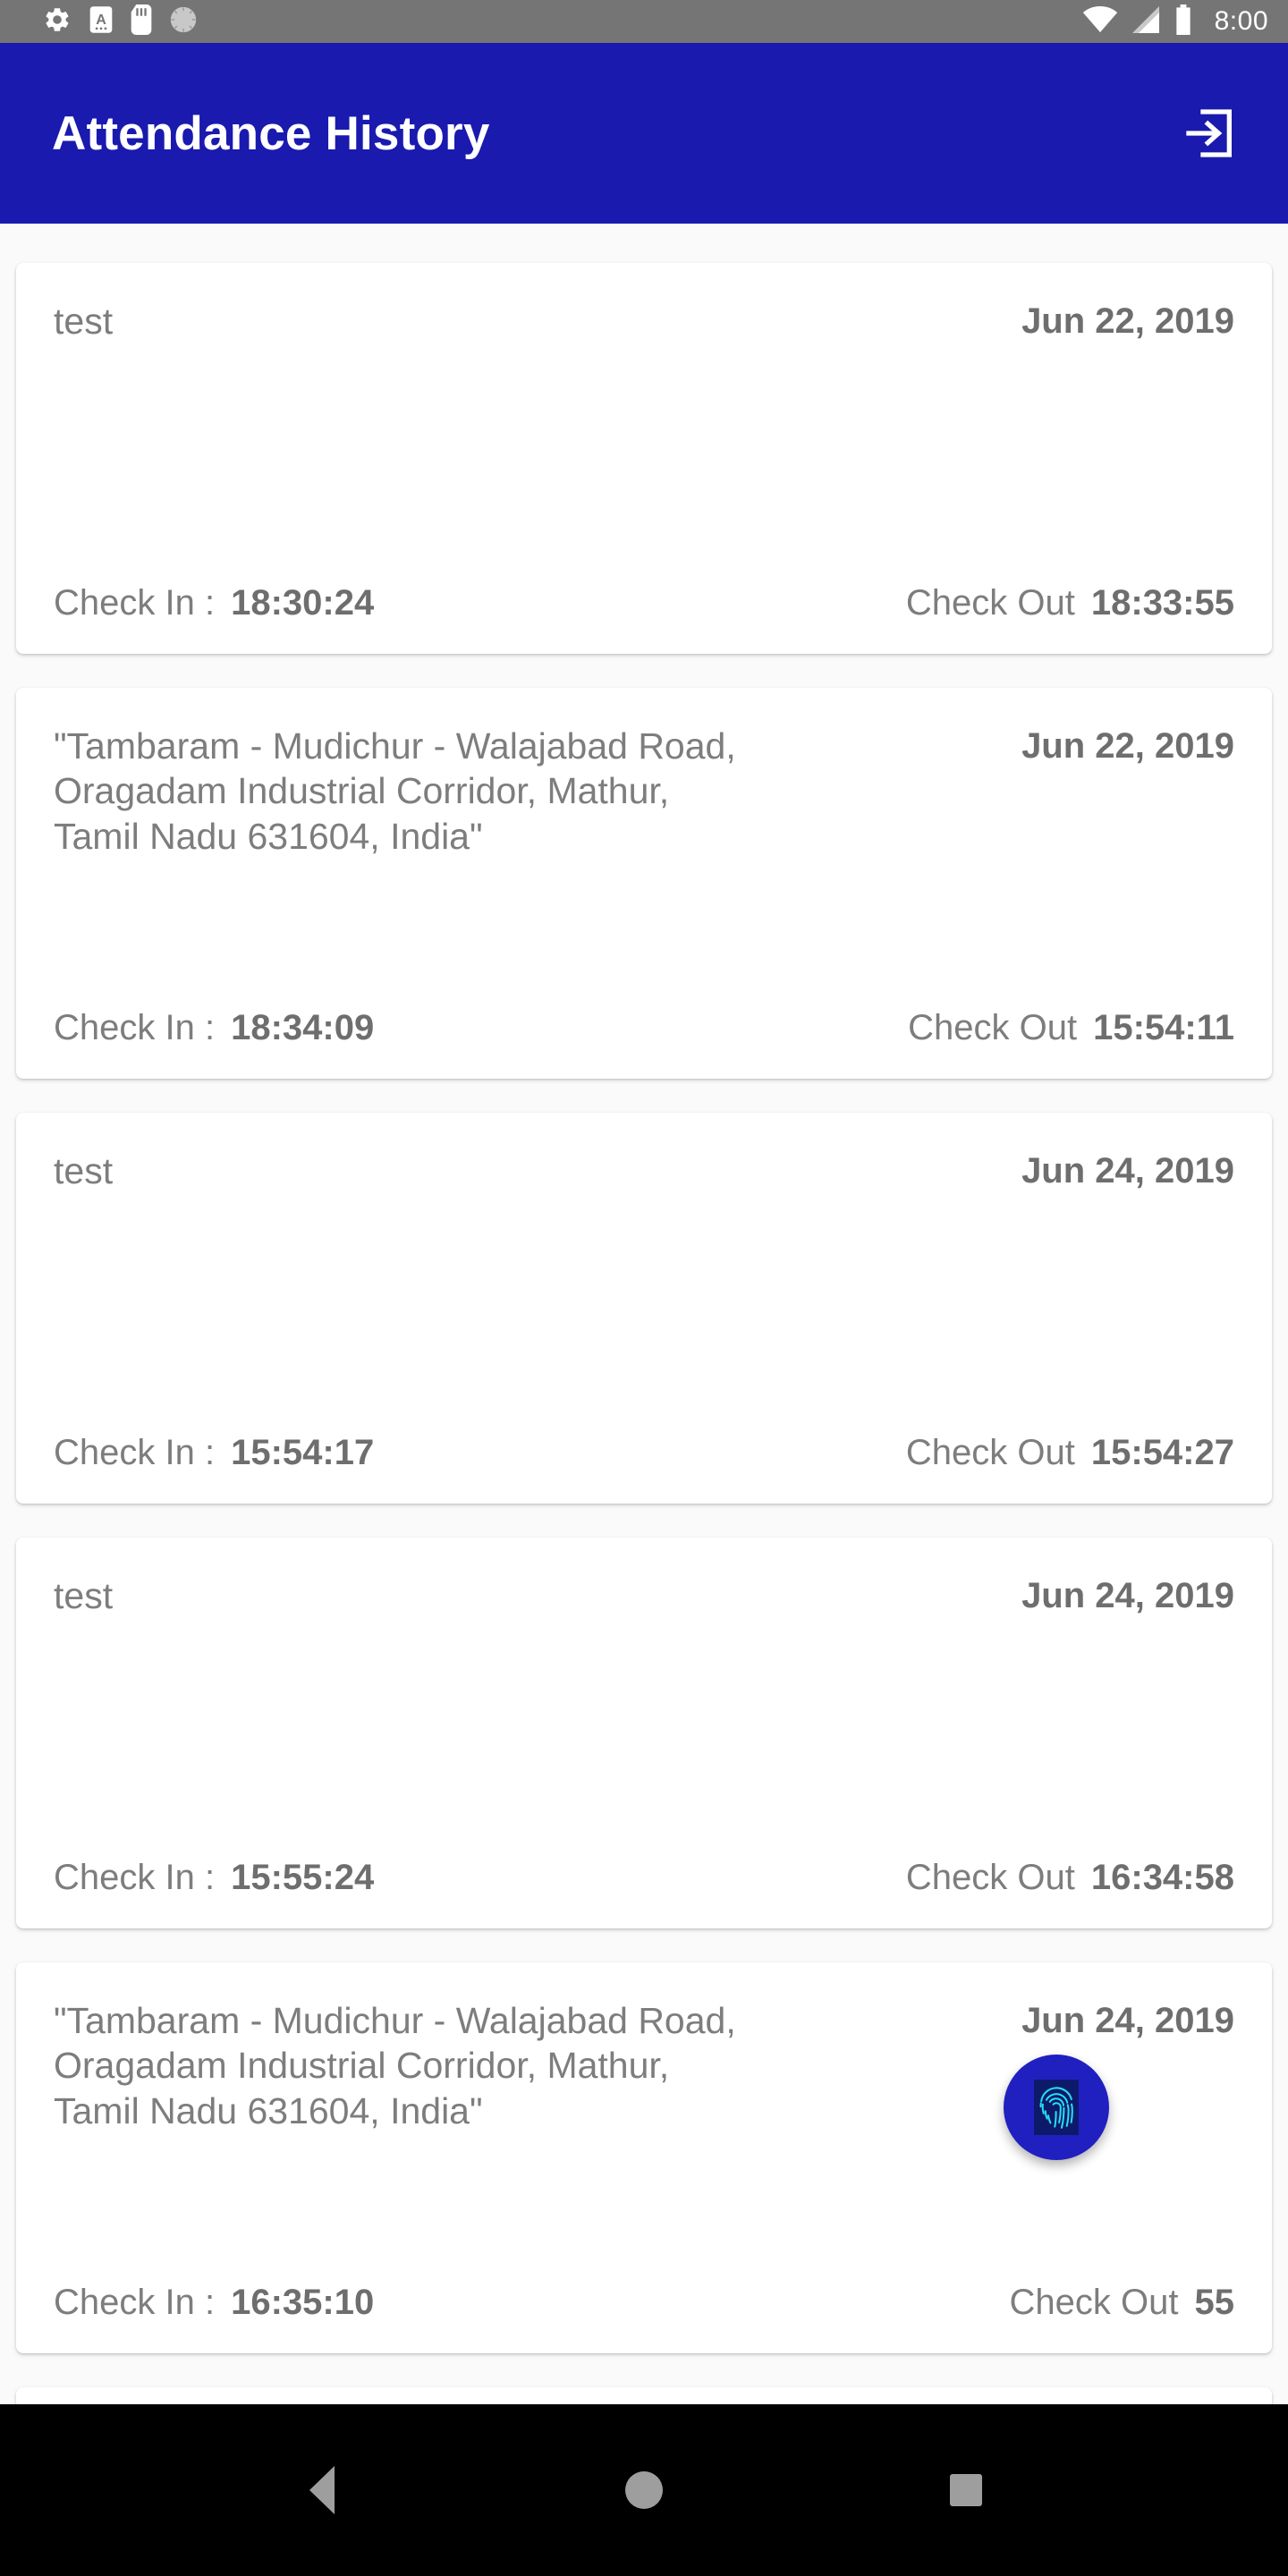  Describe the element at coordinates (303, 1877) in the screenshot. I see `check-in-time: 15:55:24` at that location.